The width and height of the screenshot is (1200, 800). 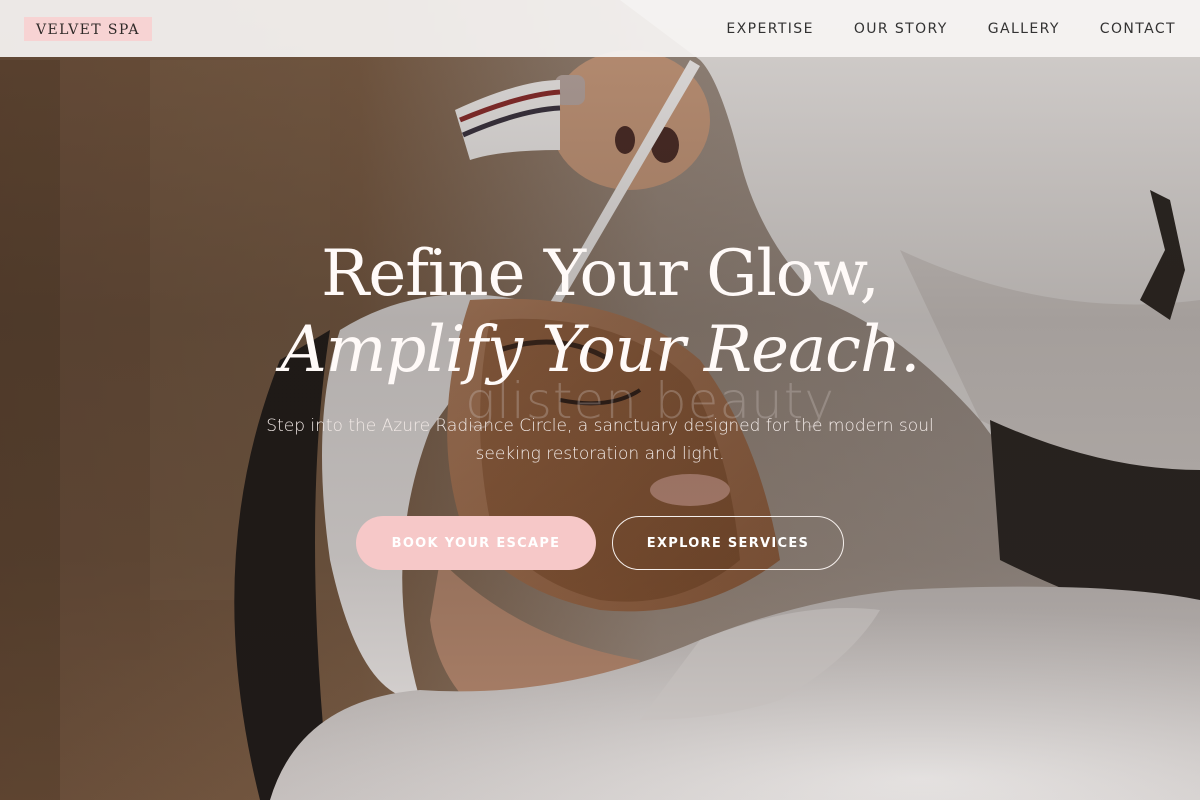 What do you see at coordinates (901, 29) in the screenshot?
I see `nav-link-our-story: OUR STORY` at bounding box center [901, 29].